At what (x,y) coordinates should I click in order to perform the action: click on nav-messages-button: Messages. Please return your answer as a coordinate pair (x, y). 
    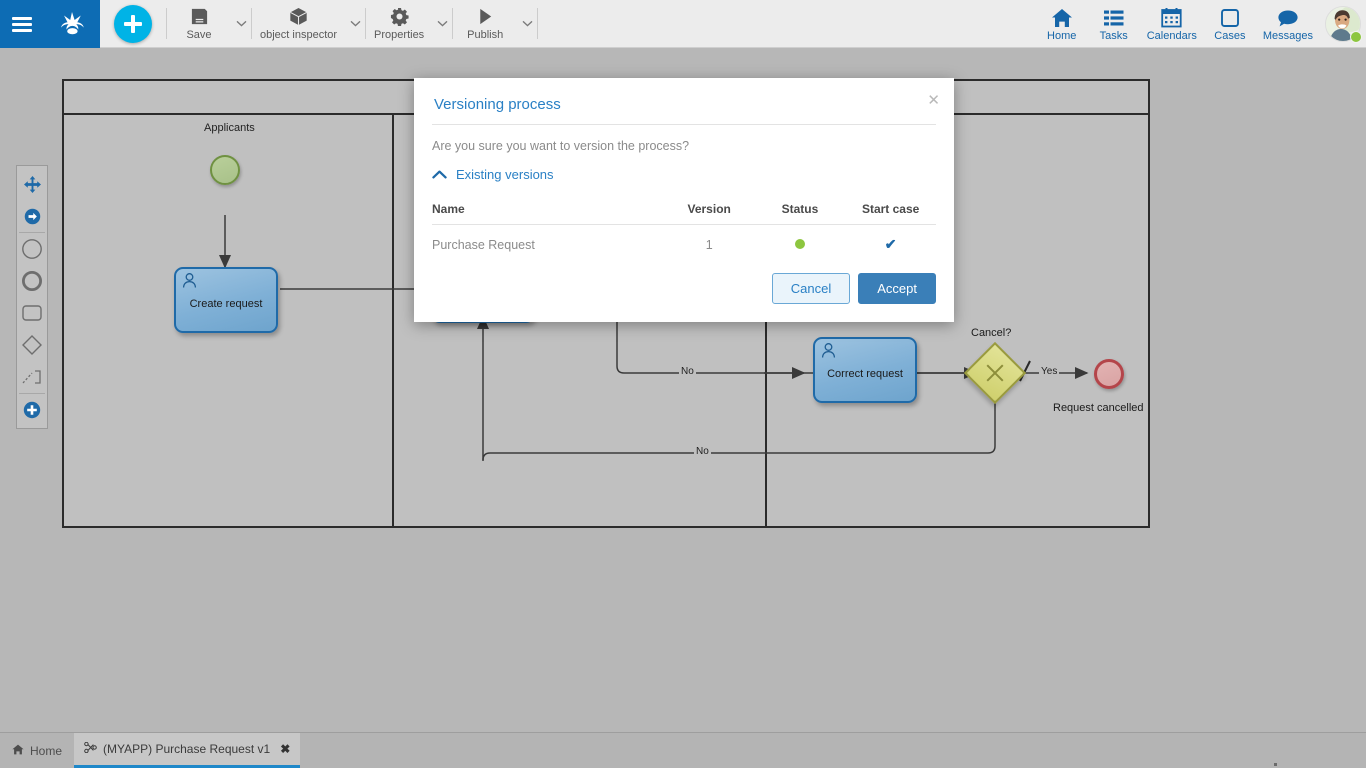
    Looking at the image, I should click on (1288, 23).